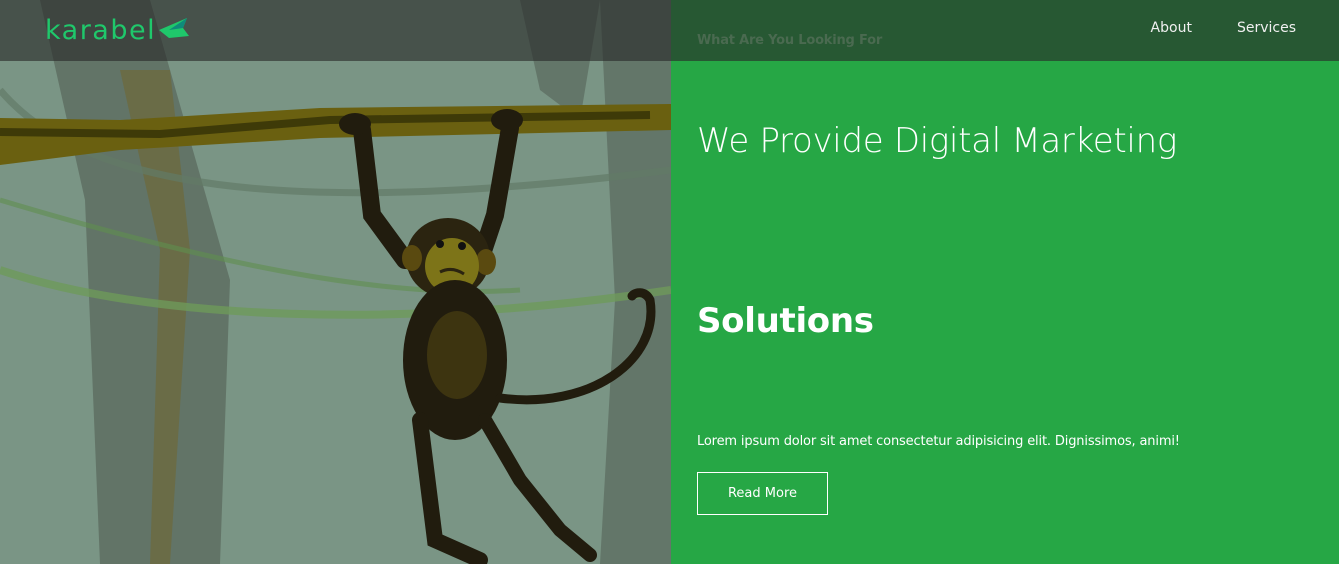  Describe the element at coordinates (174, 30) in the screenshot. I see `graduation-cap-icon` at that location.